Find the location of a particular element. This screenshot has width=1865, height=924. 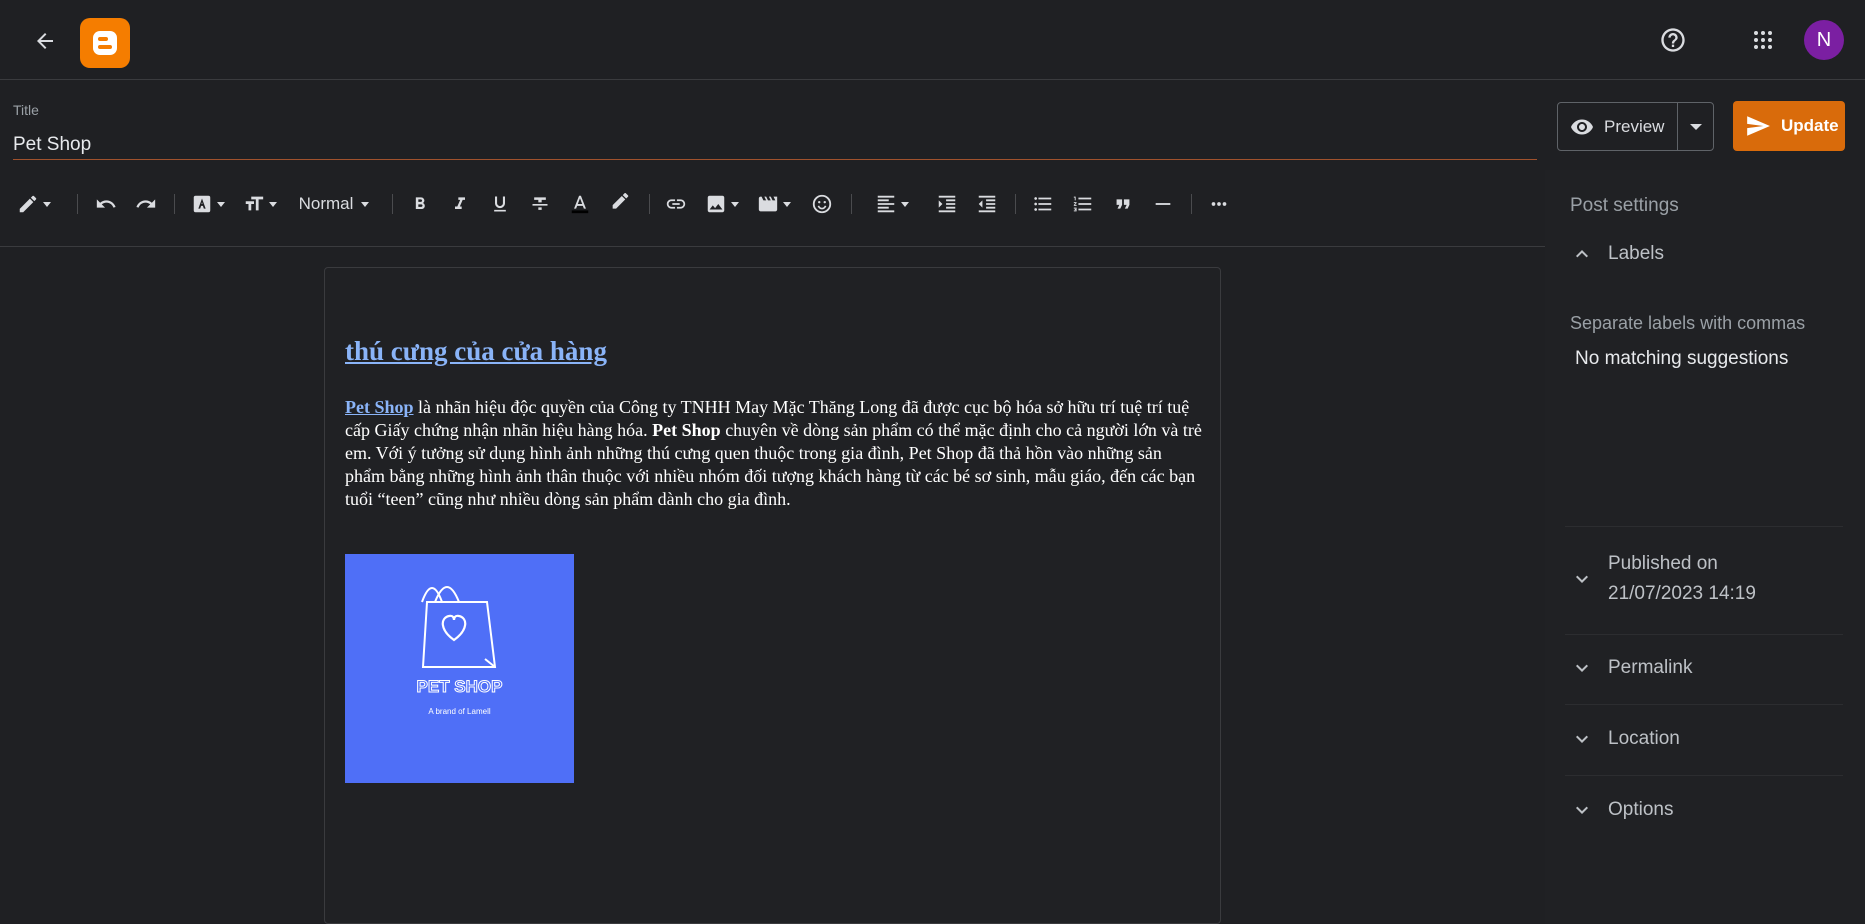

horizontal-rule-icon is located at coordinates (1163, 204).